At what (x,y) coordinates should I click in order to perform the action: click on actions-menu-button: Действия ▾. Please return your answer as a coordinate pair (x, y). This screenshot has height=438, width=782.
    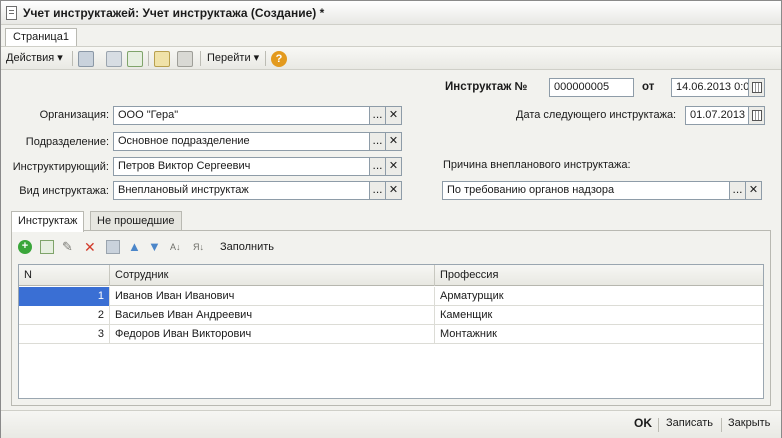
    Looking at the image, I should click on (34, 58).